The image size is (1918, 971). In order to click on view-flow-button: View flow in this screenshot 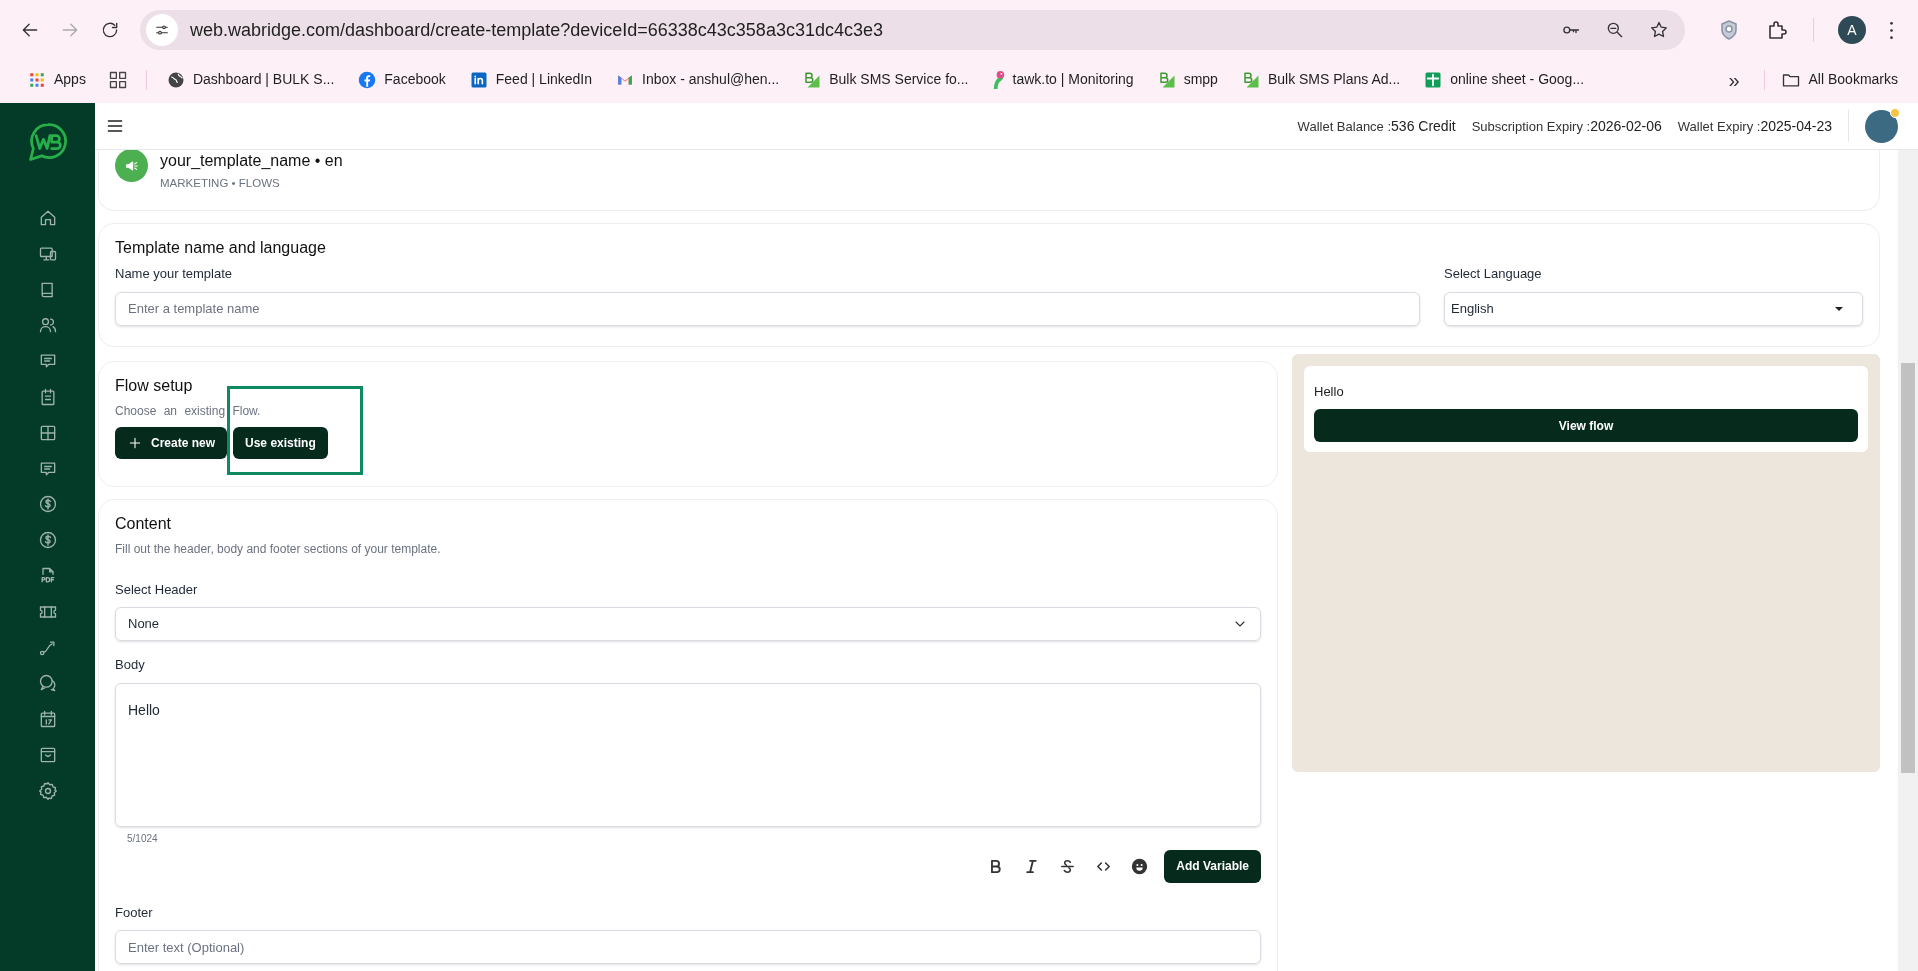, I will do `click(1586, 425)`.